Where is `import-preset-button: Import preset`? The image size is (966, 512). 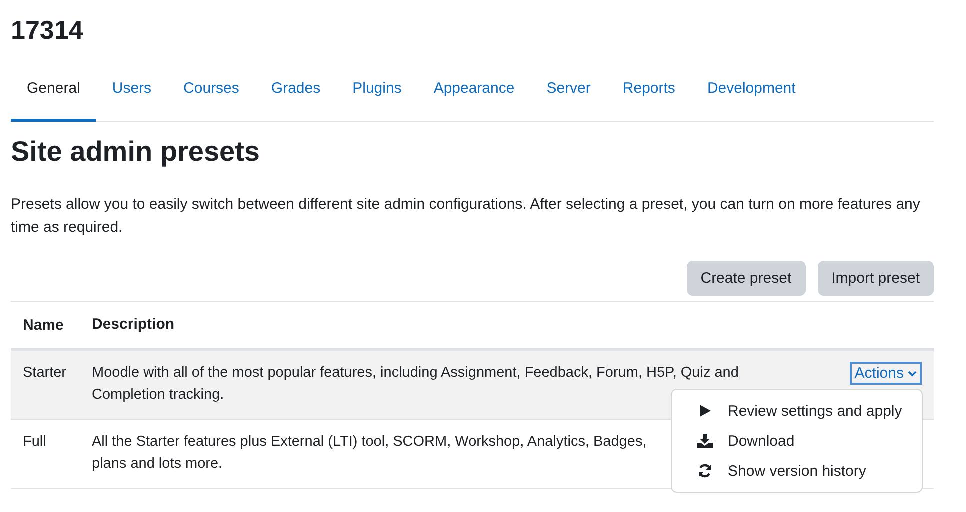
import-preset-button: Import preset is located at coordinates (876, 278).